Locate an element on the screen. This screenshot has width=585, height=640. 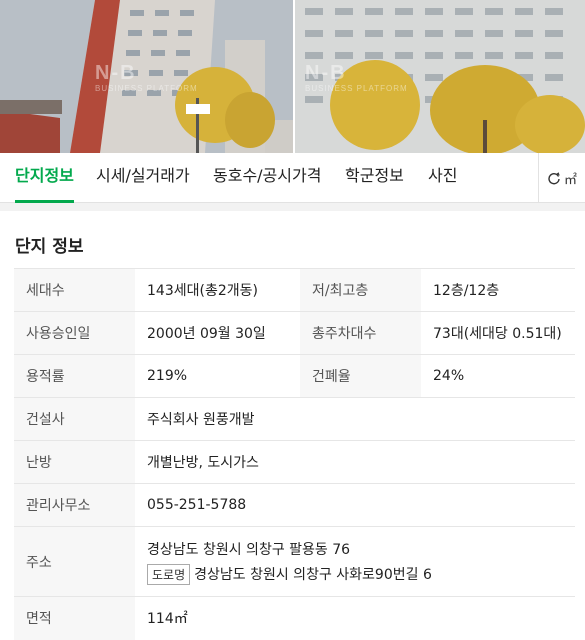
heating-value: 개별난방, 도시가스 is located at coordinates (355, 462).